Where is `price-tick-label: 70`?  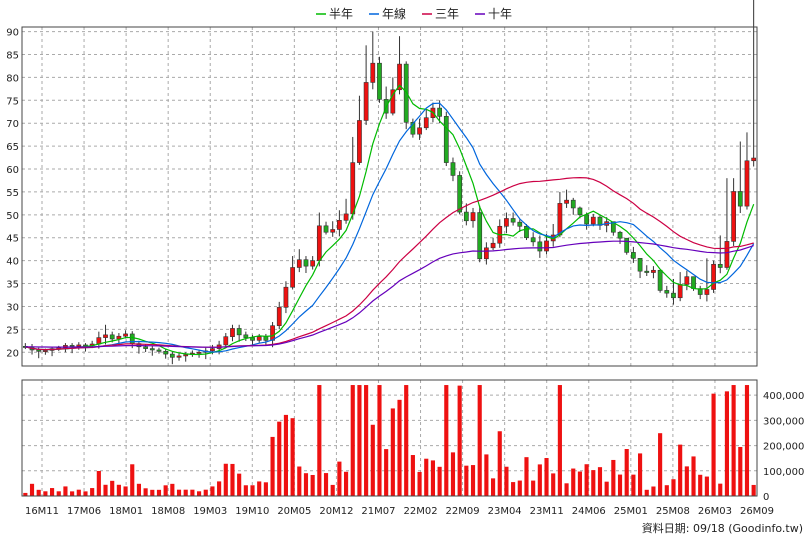 price-tick-label: 70 is located at coordinates (12, 124).